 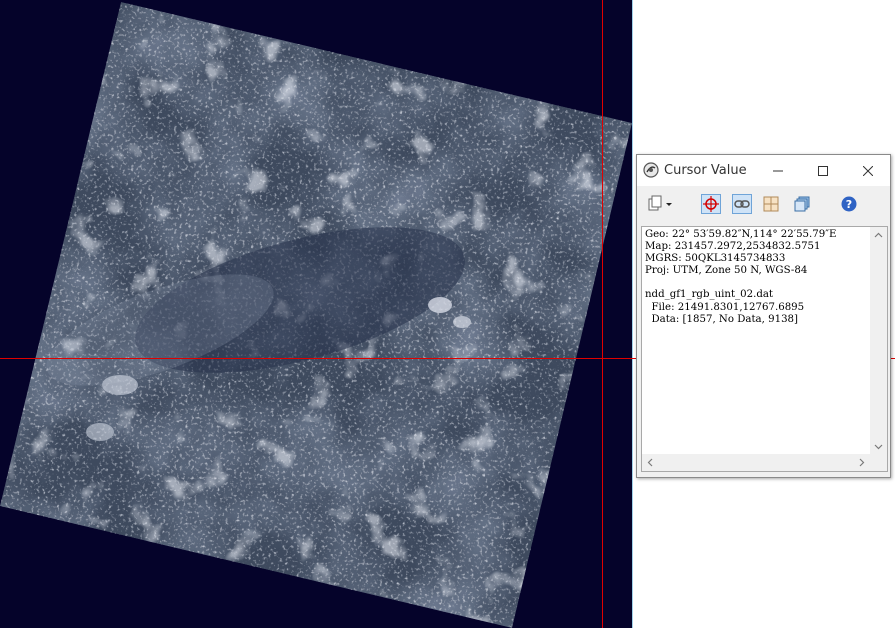 I want to click on help-icon: ?, so click(x=849, y=204).